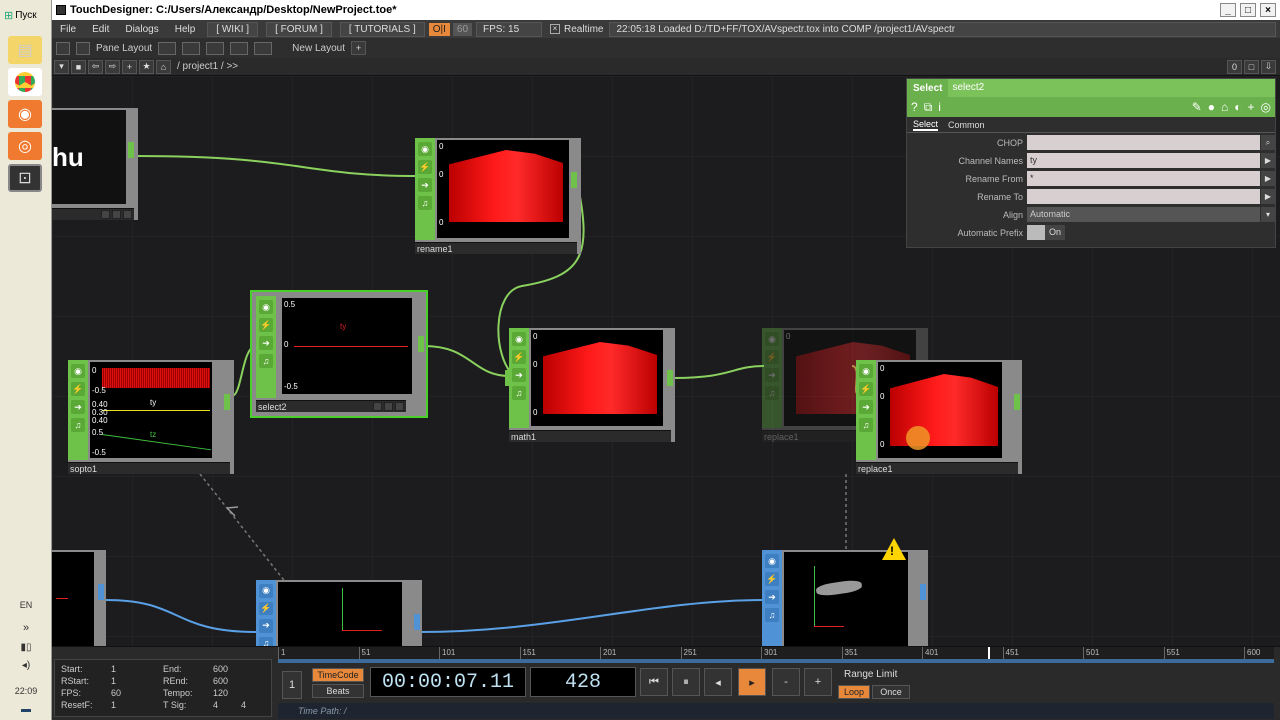  I want to click on param-row-auto-prefix: Automatic Prefix On, so click(1091, 232).